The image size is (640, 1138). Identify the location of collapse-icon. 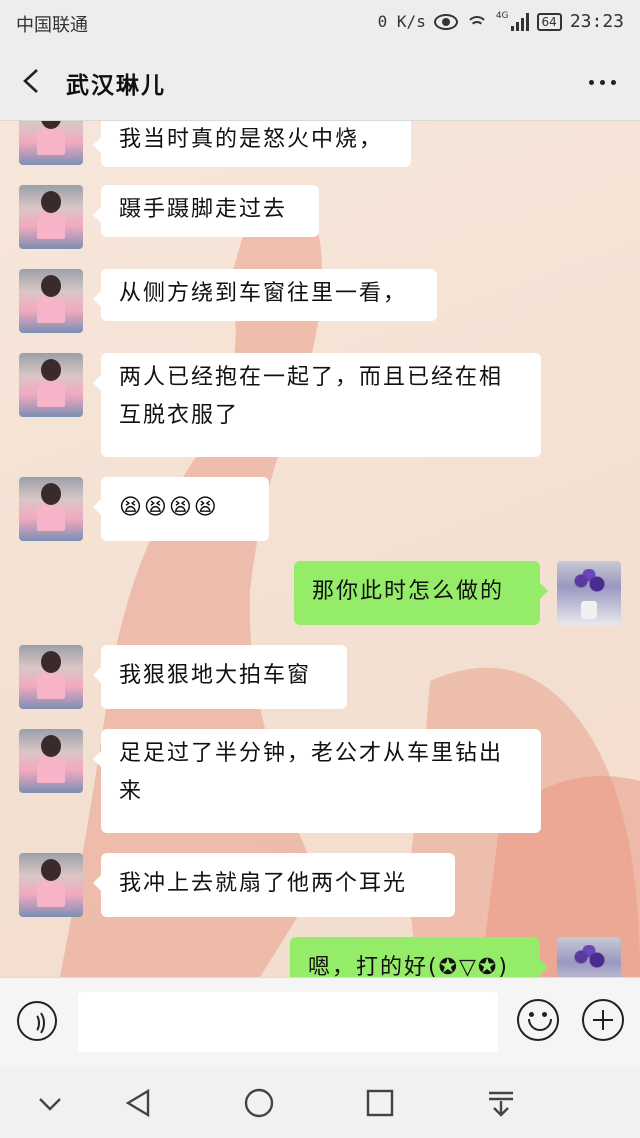
(50, 1103).